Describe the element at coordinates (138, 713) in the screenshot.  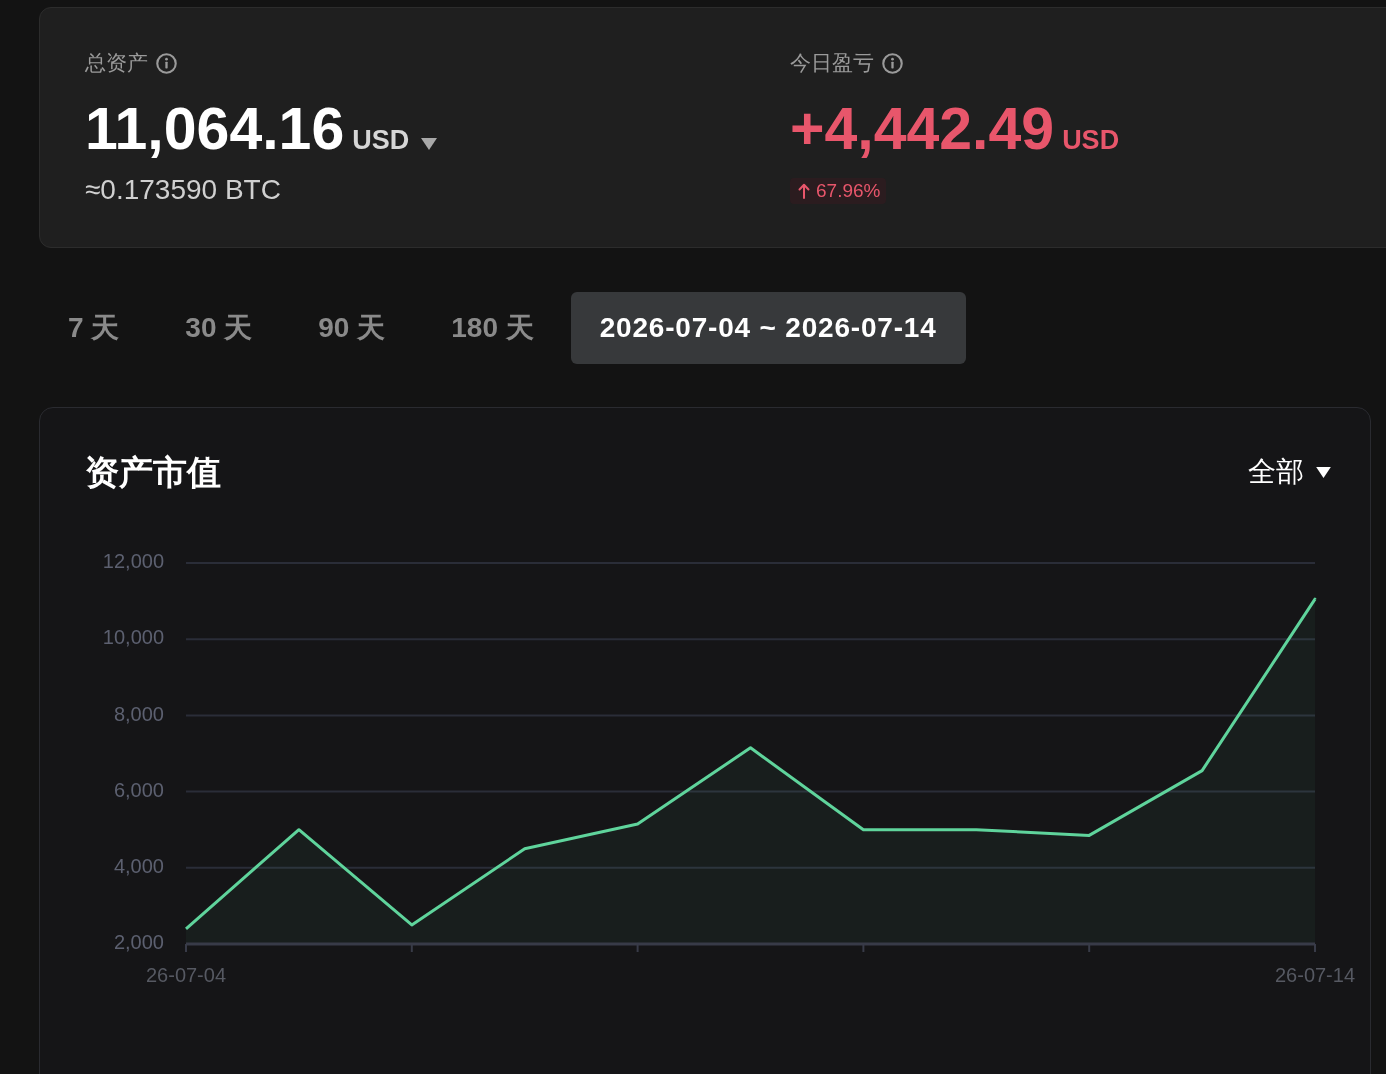
I see `y-axis-label: 8,000` at that location.